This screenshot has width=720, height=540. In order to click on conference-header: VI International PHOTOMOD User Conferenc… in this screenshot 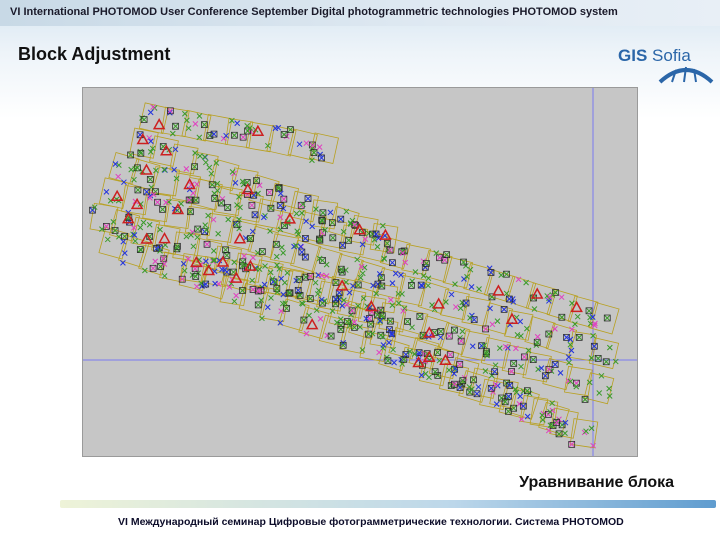, I will do `click(314, 12)`.